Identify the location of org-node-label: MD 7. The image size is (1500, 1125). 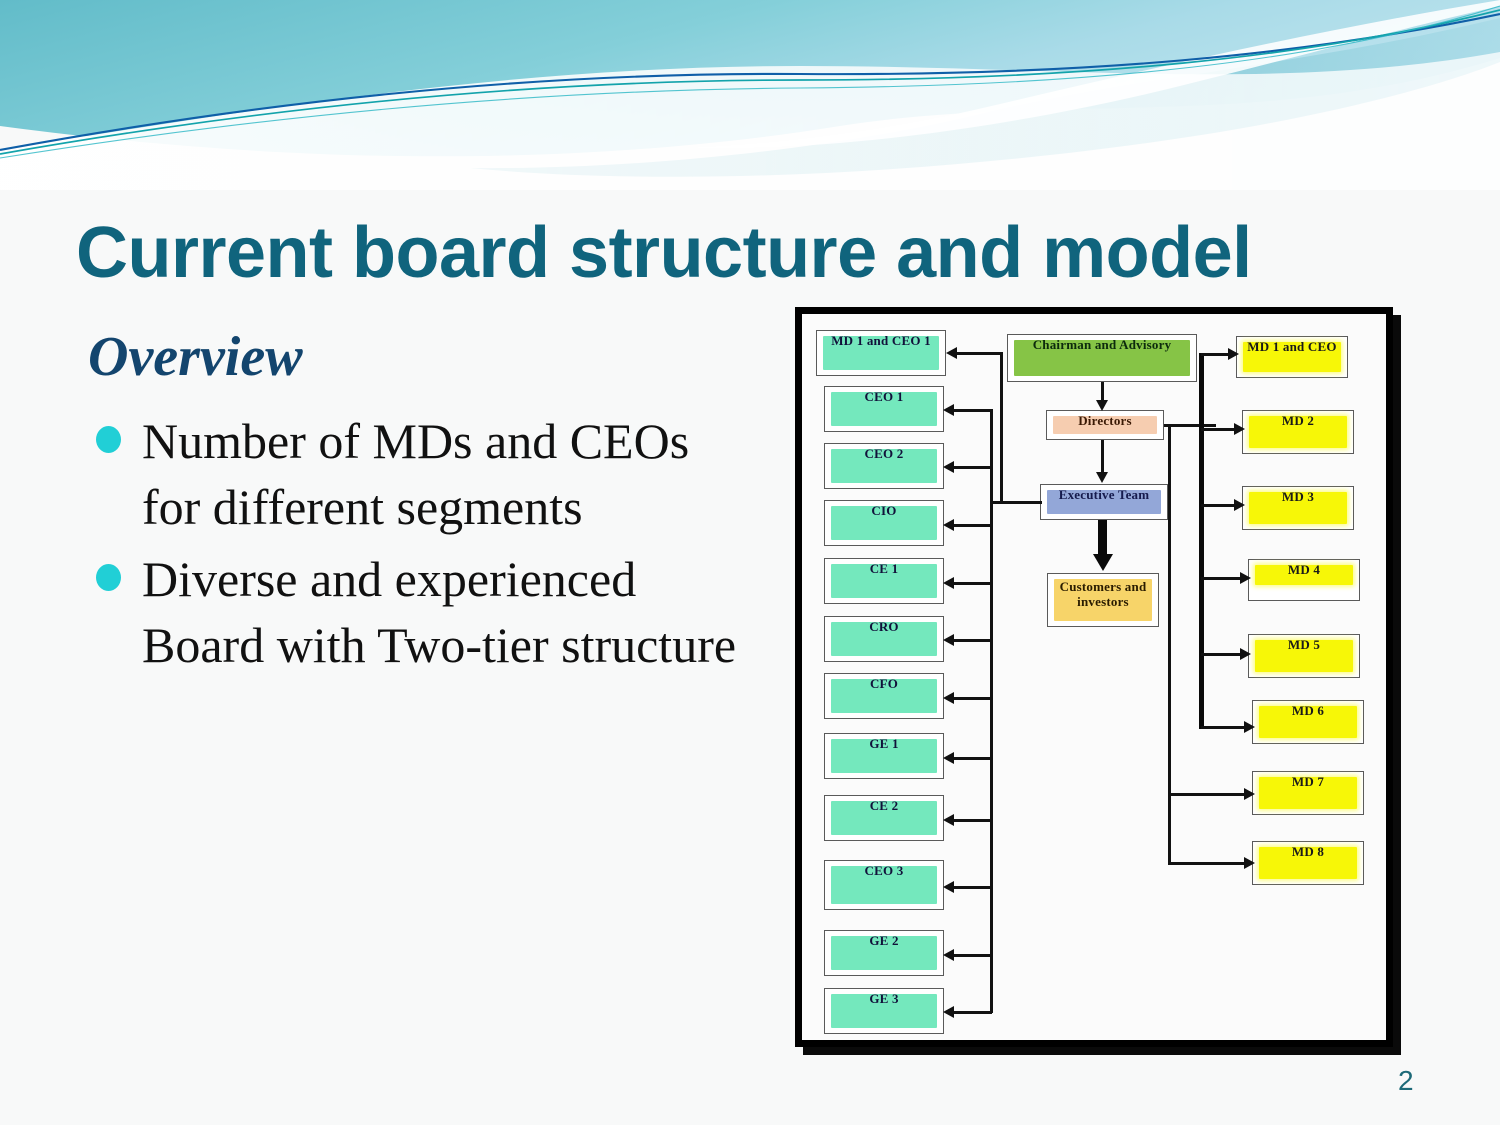
(1308, 781).